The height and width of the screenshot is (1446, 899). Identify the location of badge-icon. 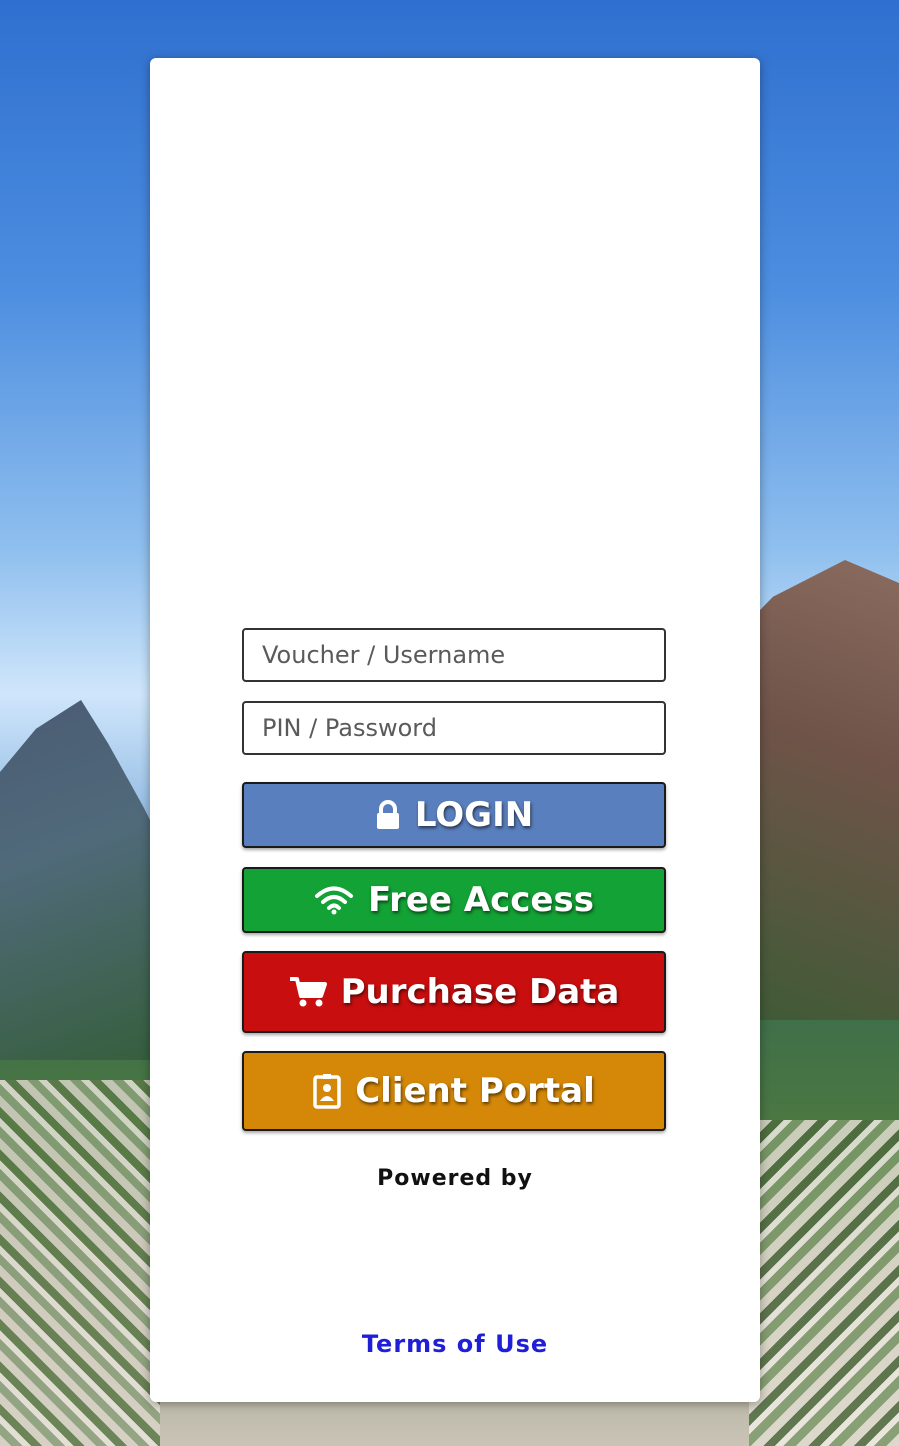
(327, 1091).